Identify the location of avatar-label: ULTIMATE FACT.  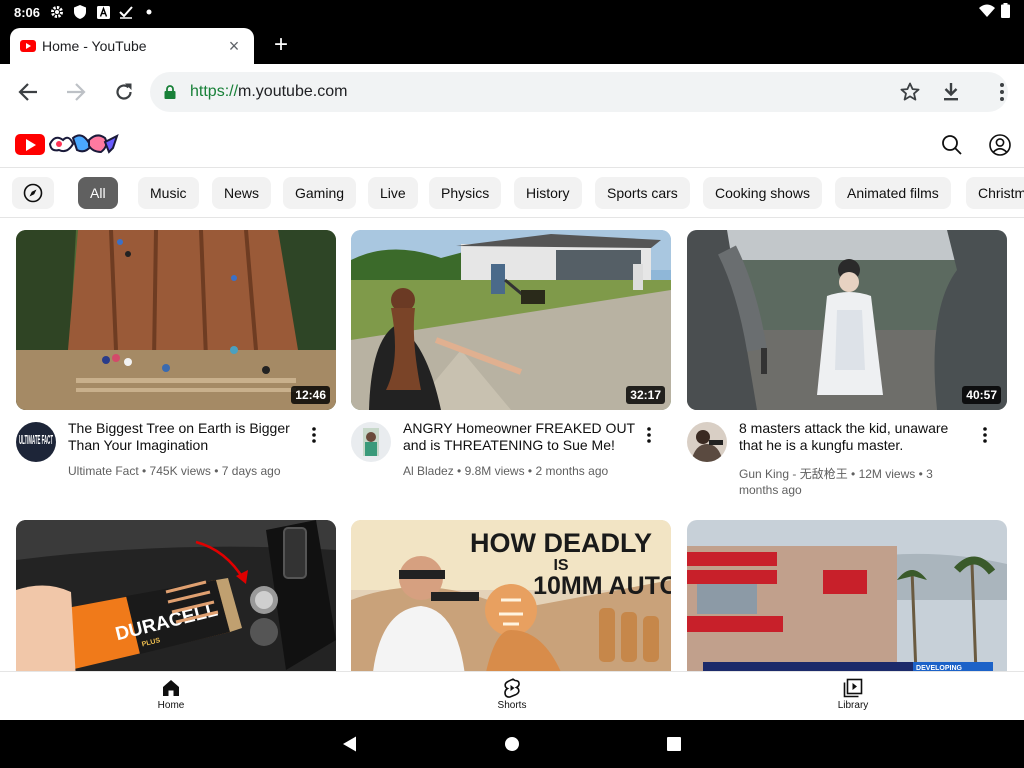
(36, 439).